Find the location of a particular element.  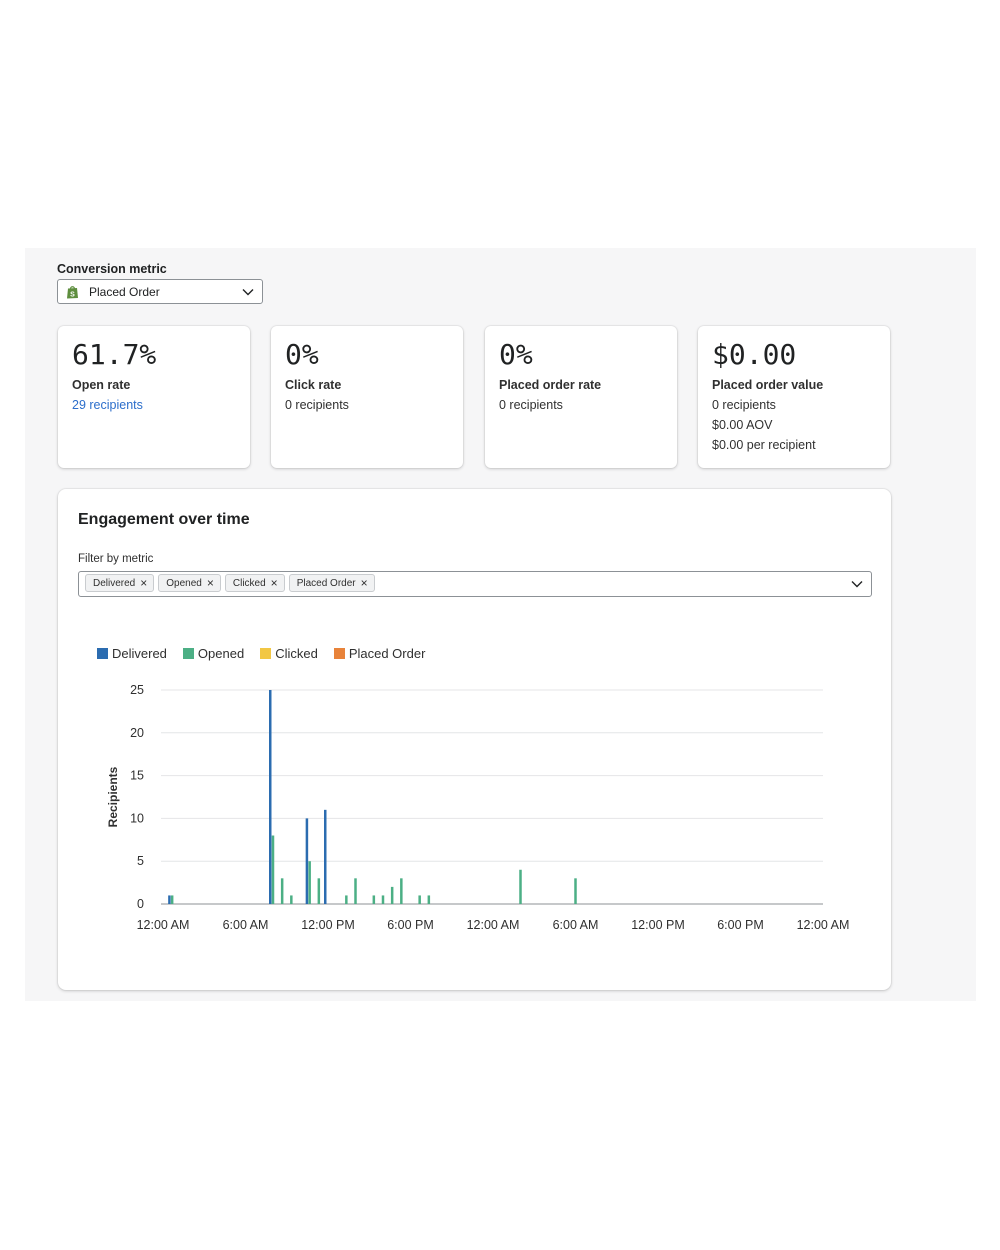

placed-order-value-recipients: 0 recipients is located at coordinates (744, 405).